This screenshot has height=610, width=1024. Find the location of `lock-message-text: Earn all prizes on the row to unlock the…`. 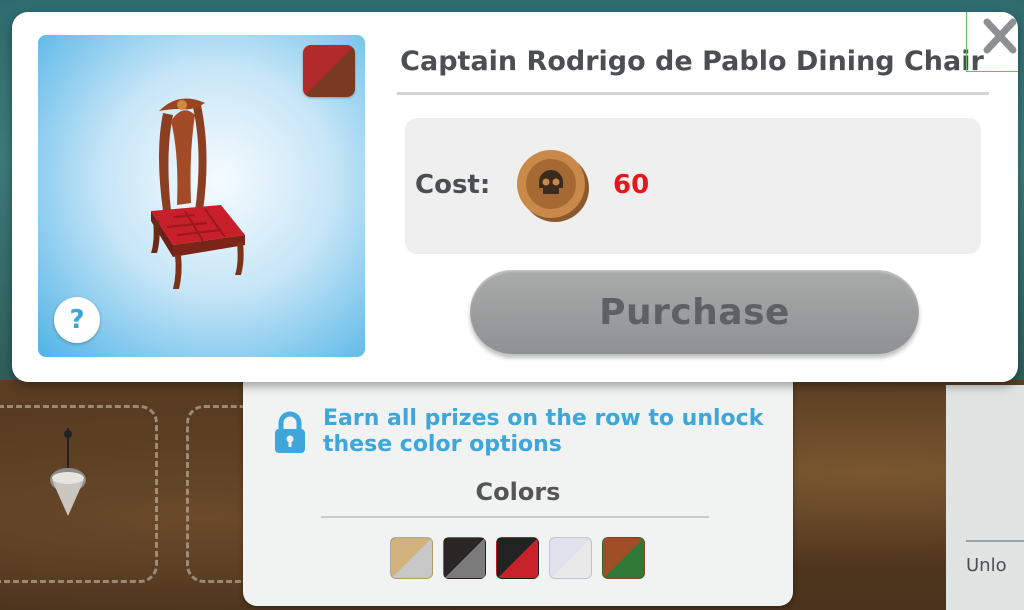

lock-message-text: Earn all prizes on the row to unlock the… is located at coordinates (543, 431).